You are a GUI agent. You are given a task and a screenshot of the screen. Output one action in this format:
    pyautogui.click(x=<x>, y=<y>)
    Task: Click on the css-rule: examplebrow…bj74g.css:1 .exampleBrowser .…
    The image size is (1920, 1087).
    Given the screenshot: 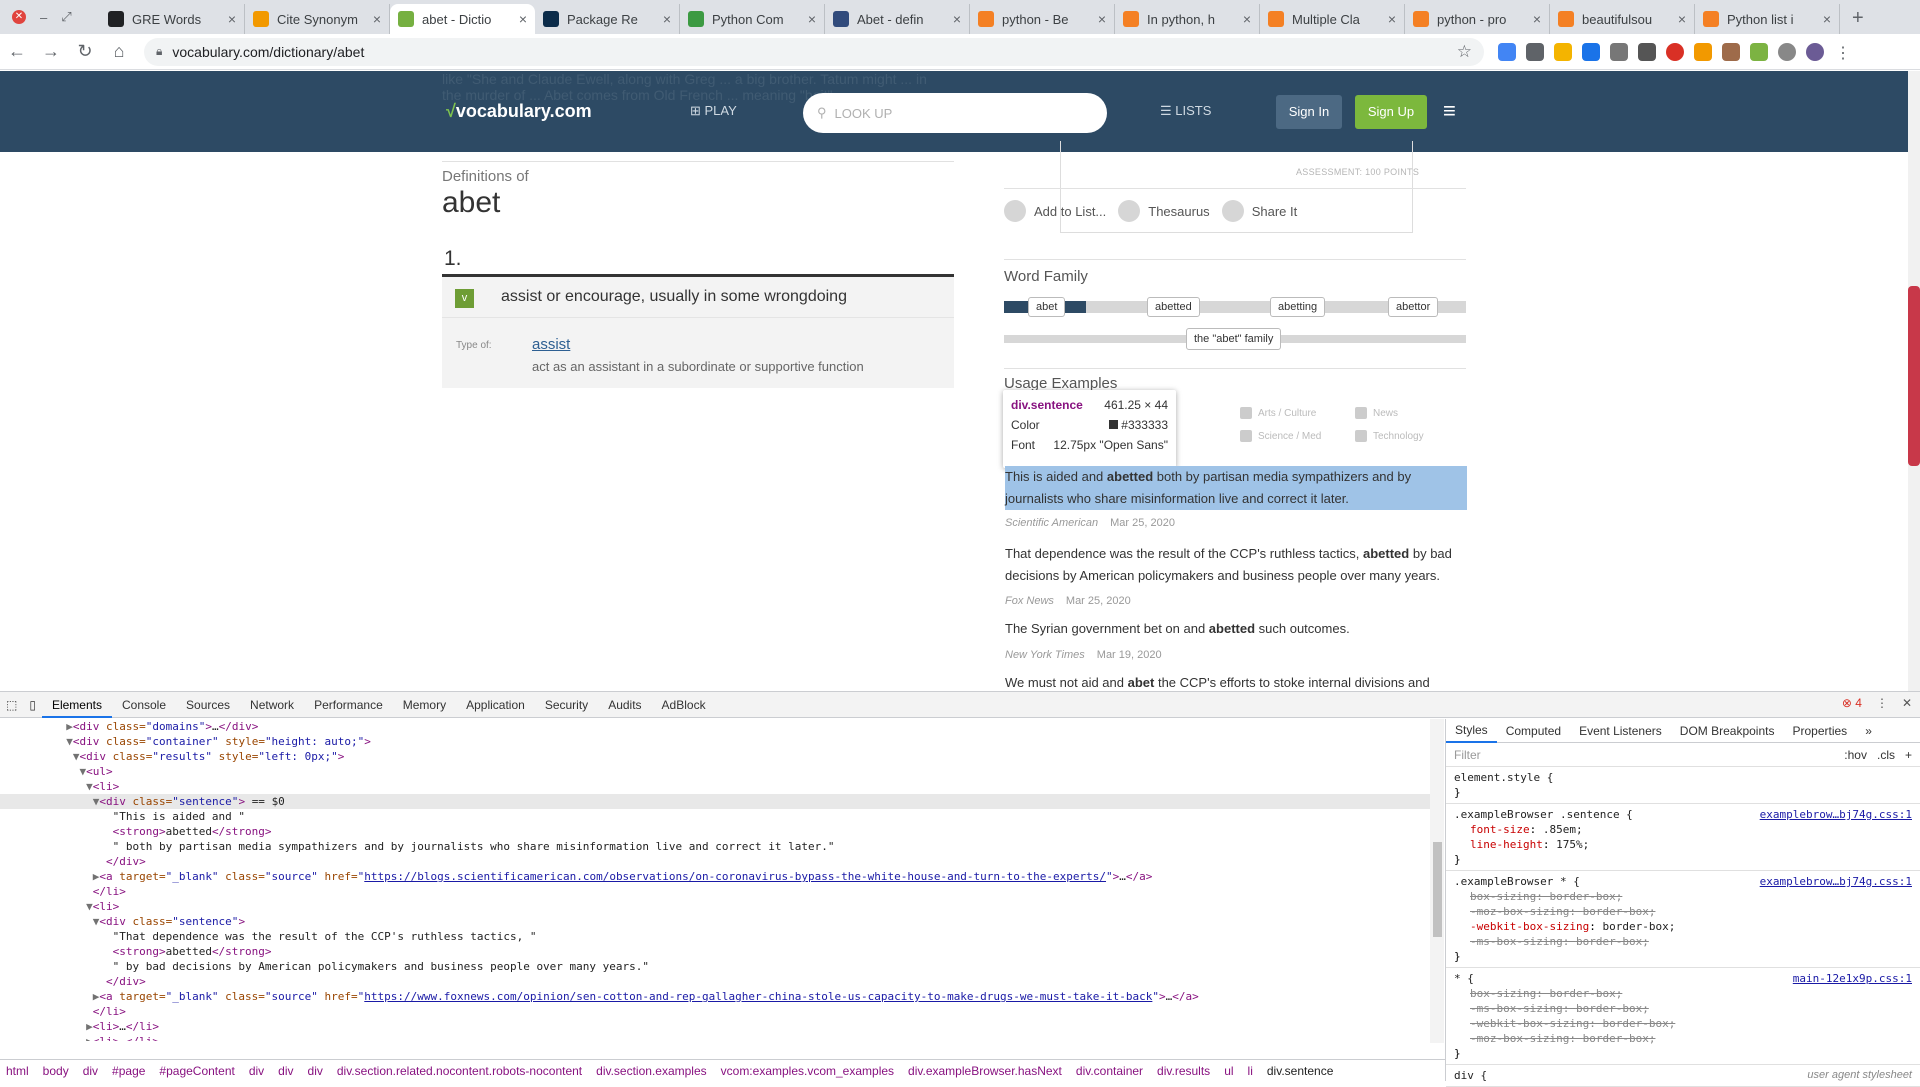 What is the action you would take?
    pyautogui.click(x=1683, y=837)
    